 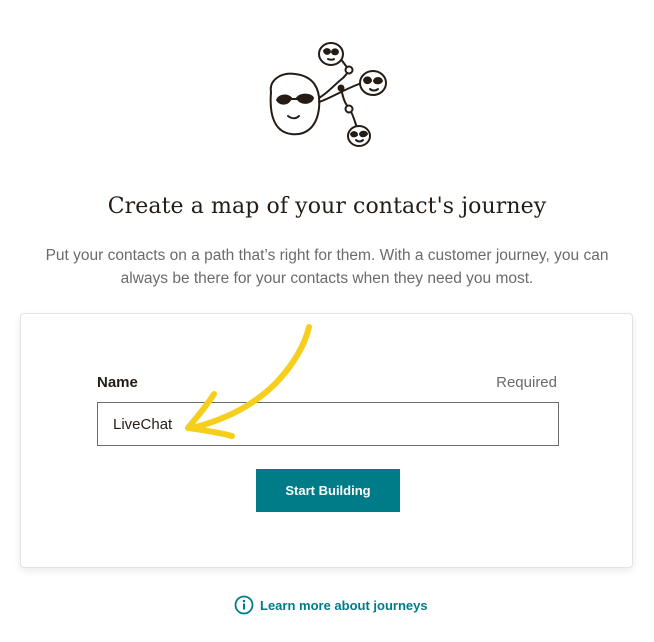 What do you see at coordinates (344, 605) in the screenshot?
I see `learn-more-label: Learn more about journeys` at bounding box center [344, 605].